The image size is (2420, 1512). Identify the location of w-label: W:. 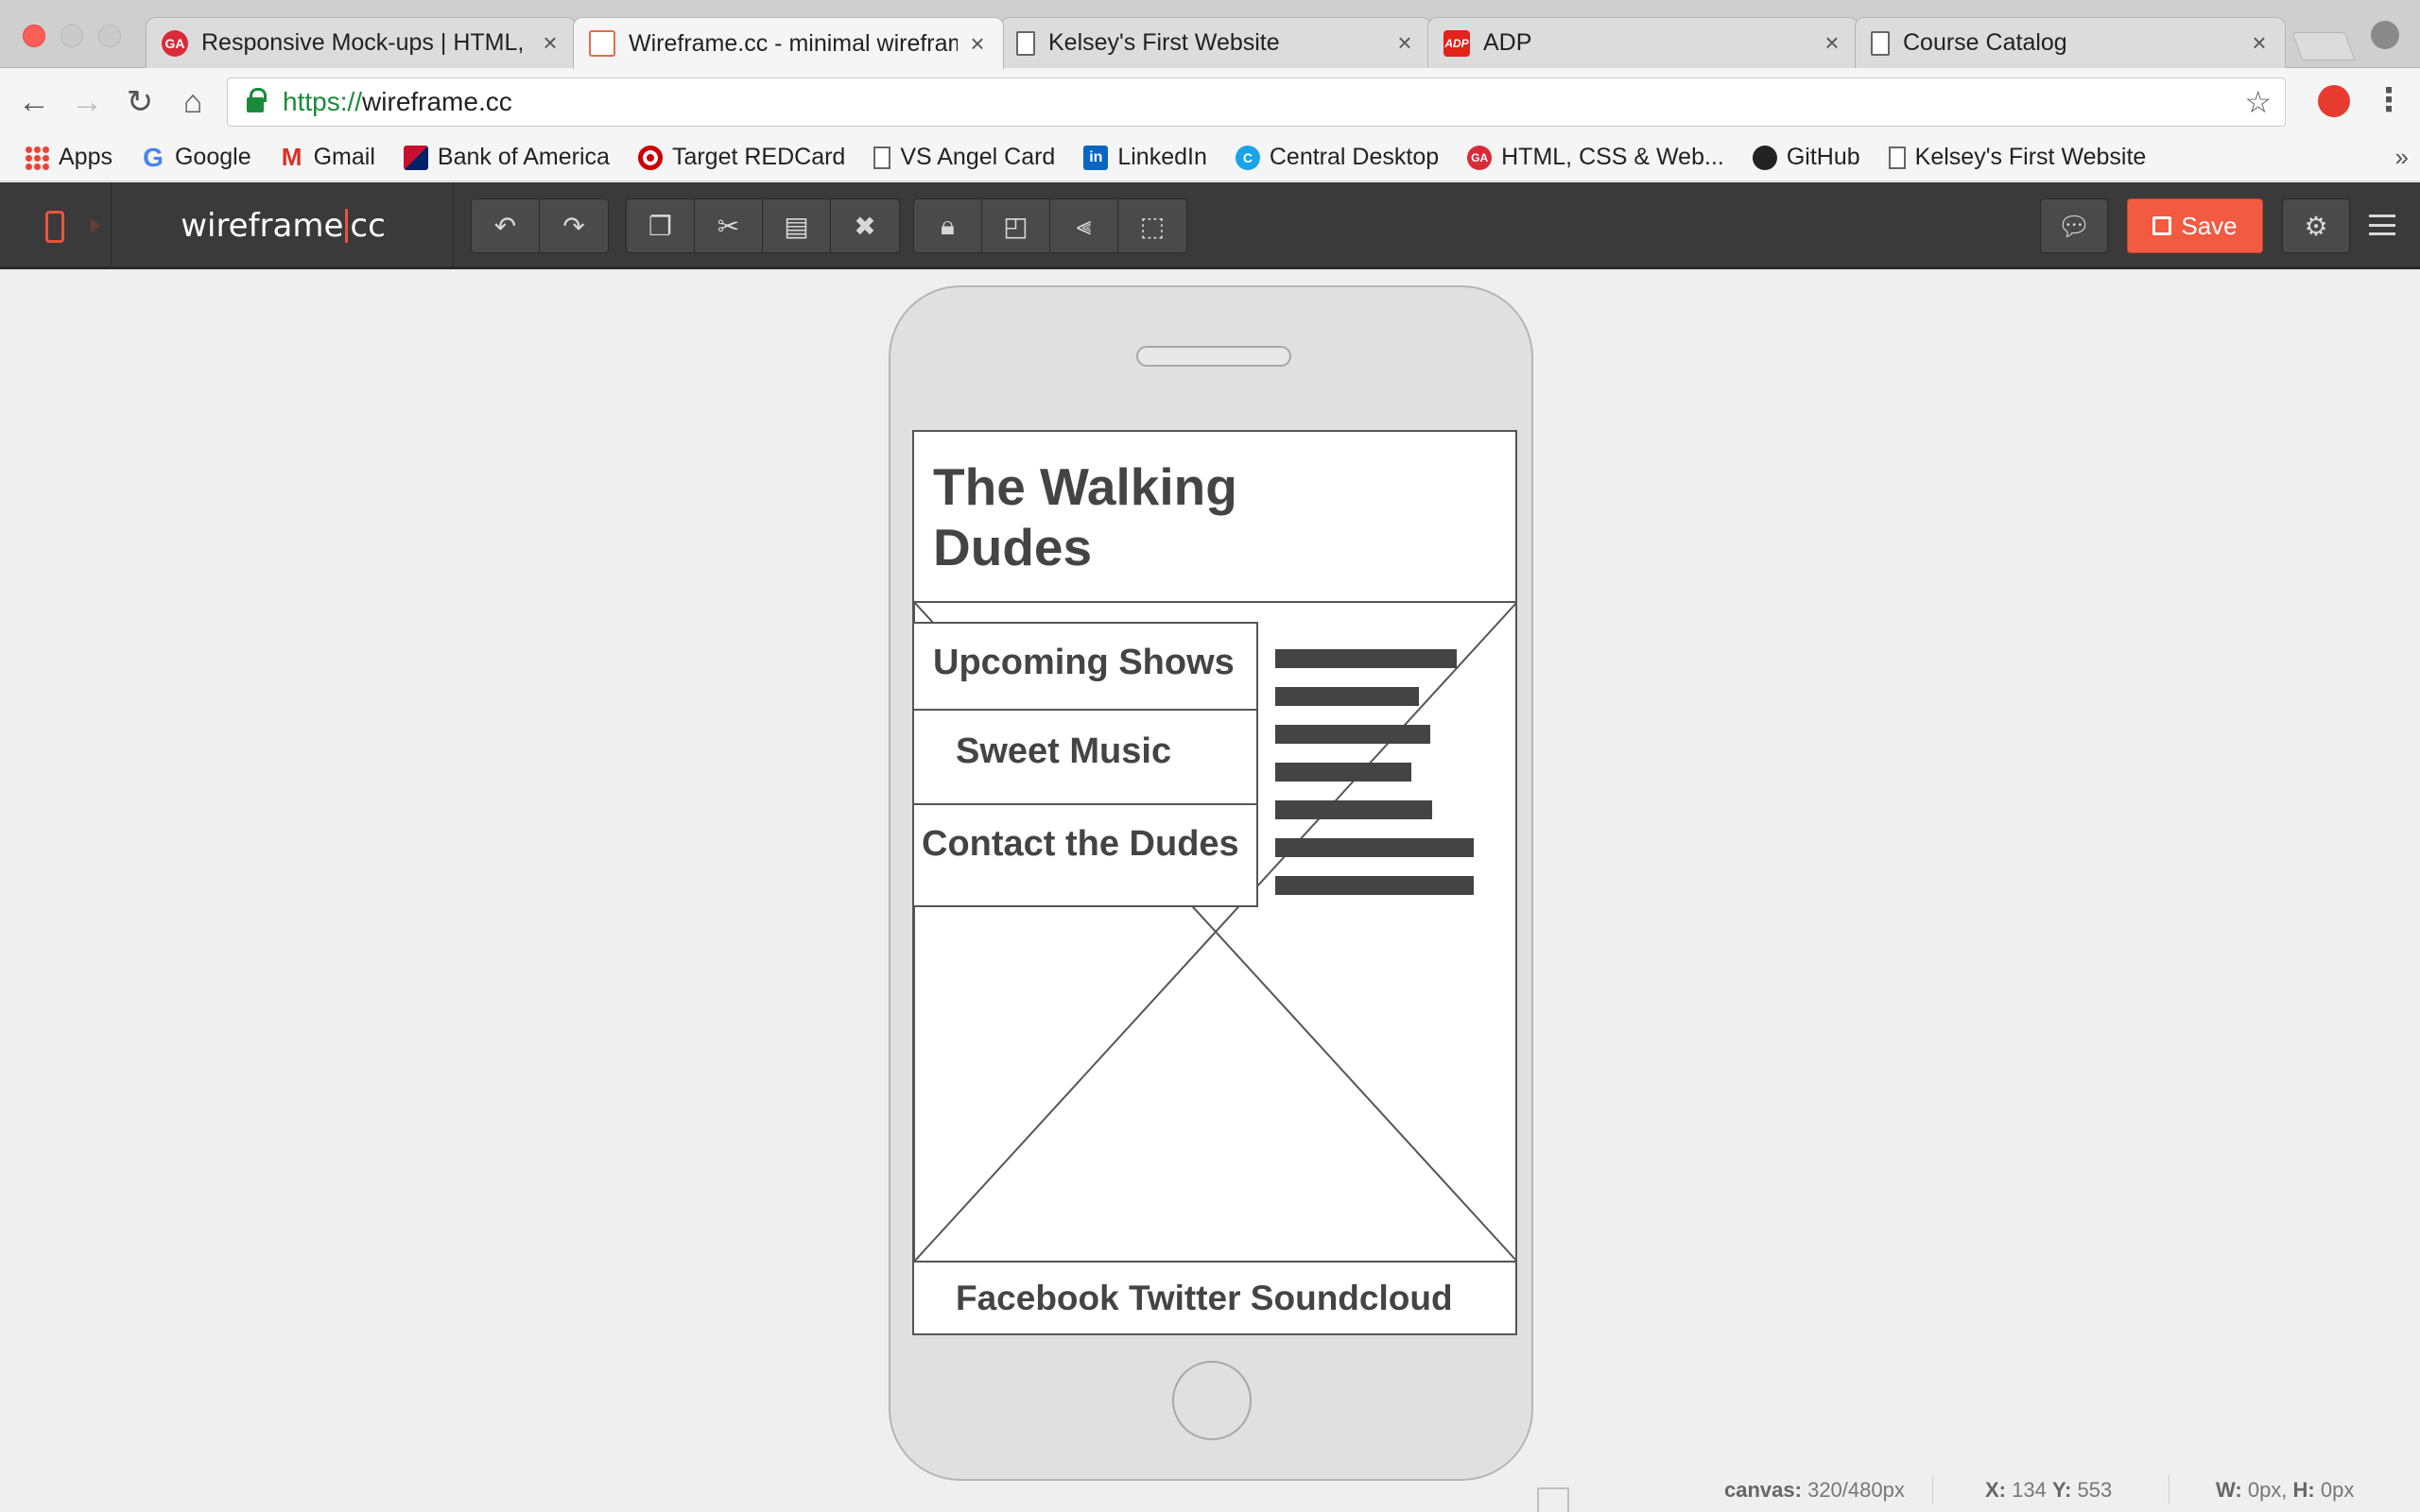
(2229, 1490).